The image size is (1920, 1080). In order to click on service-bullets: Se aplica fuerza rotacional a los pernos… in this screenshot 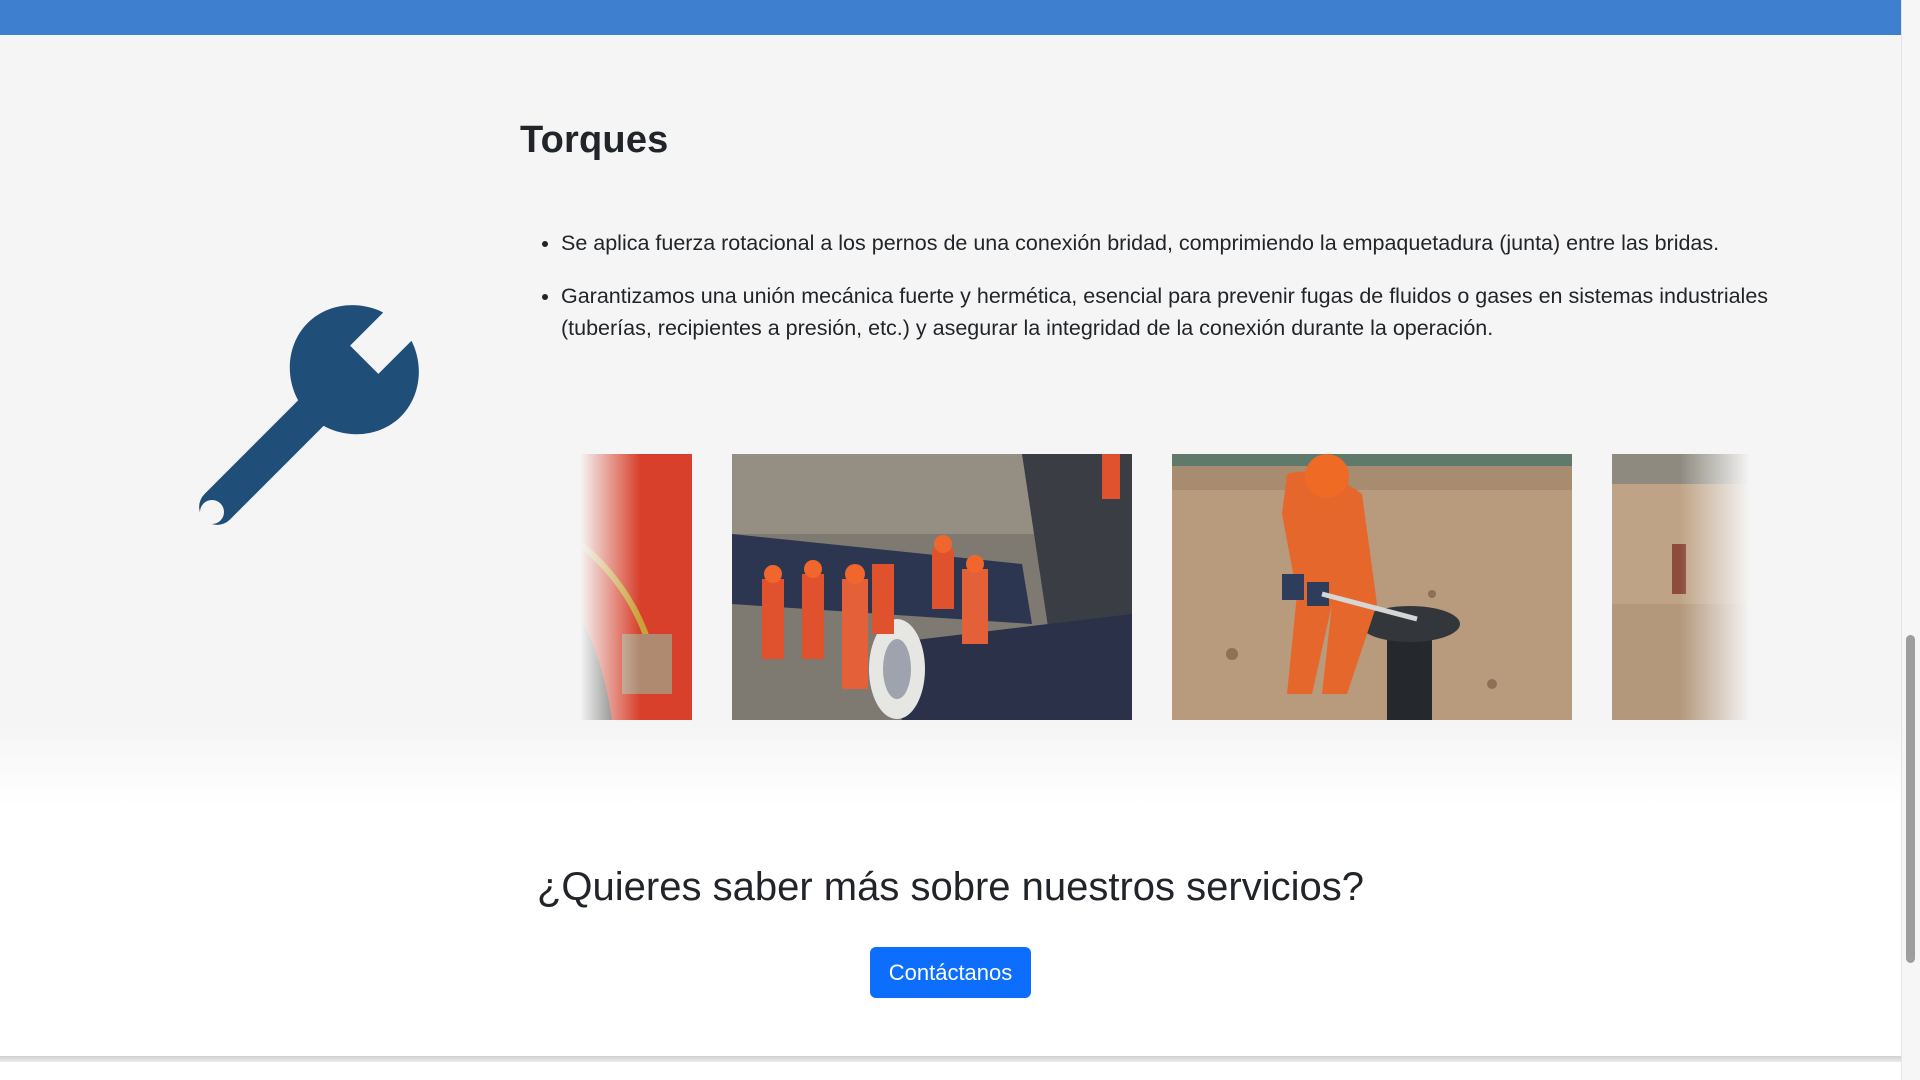, I will do `click(1170, 296)`.